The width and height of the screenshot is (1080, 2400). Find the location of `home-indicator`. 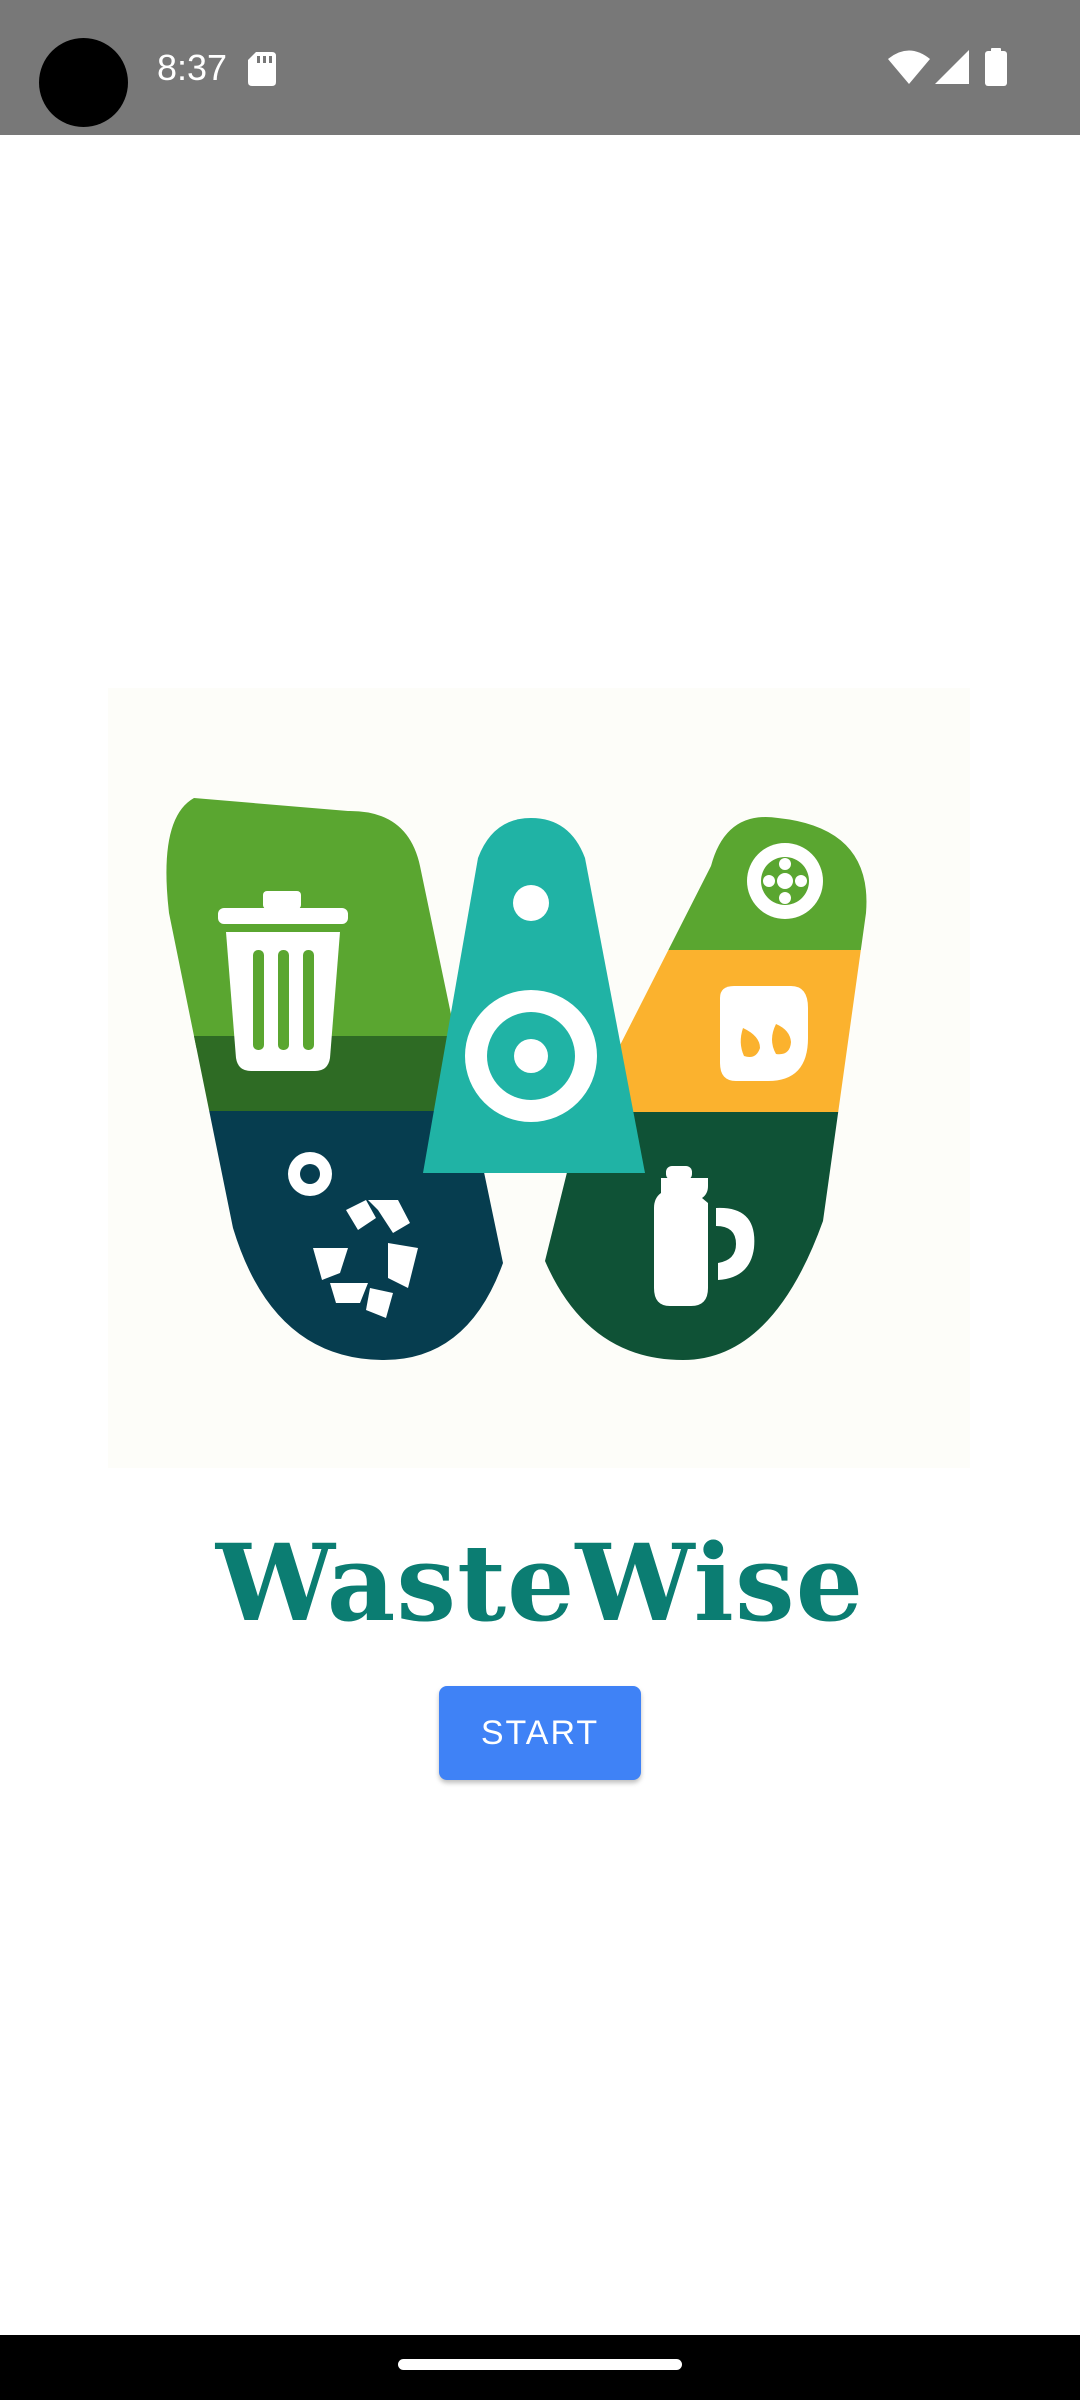

home-indicator is located at coordinates (540, 2364).